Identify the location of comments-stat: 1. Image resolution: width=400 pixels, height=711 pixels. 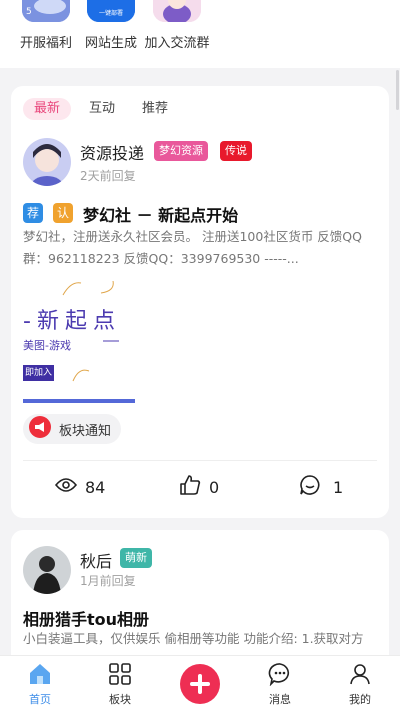
(321, 487).